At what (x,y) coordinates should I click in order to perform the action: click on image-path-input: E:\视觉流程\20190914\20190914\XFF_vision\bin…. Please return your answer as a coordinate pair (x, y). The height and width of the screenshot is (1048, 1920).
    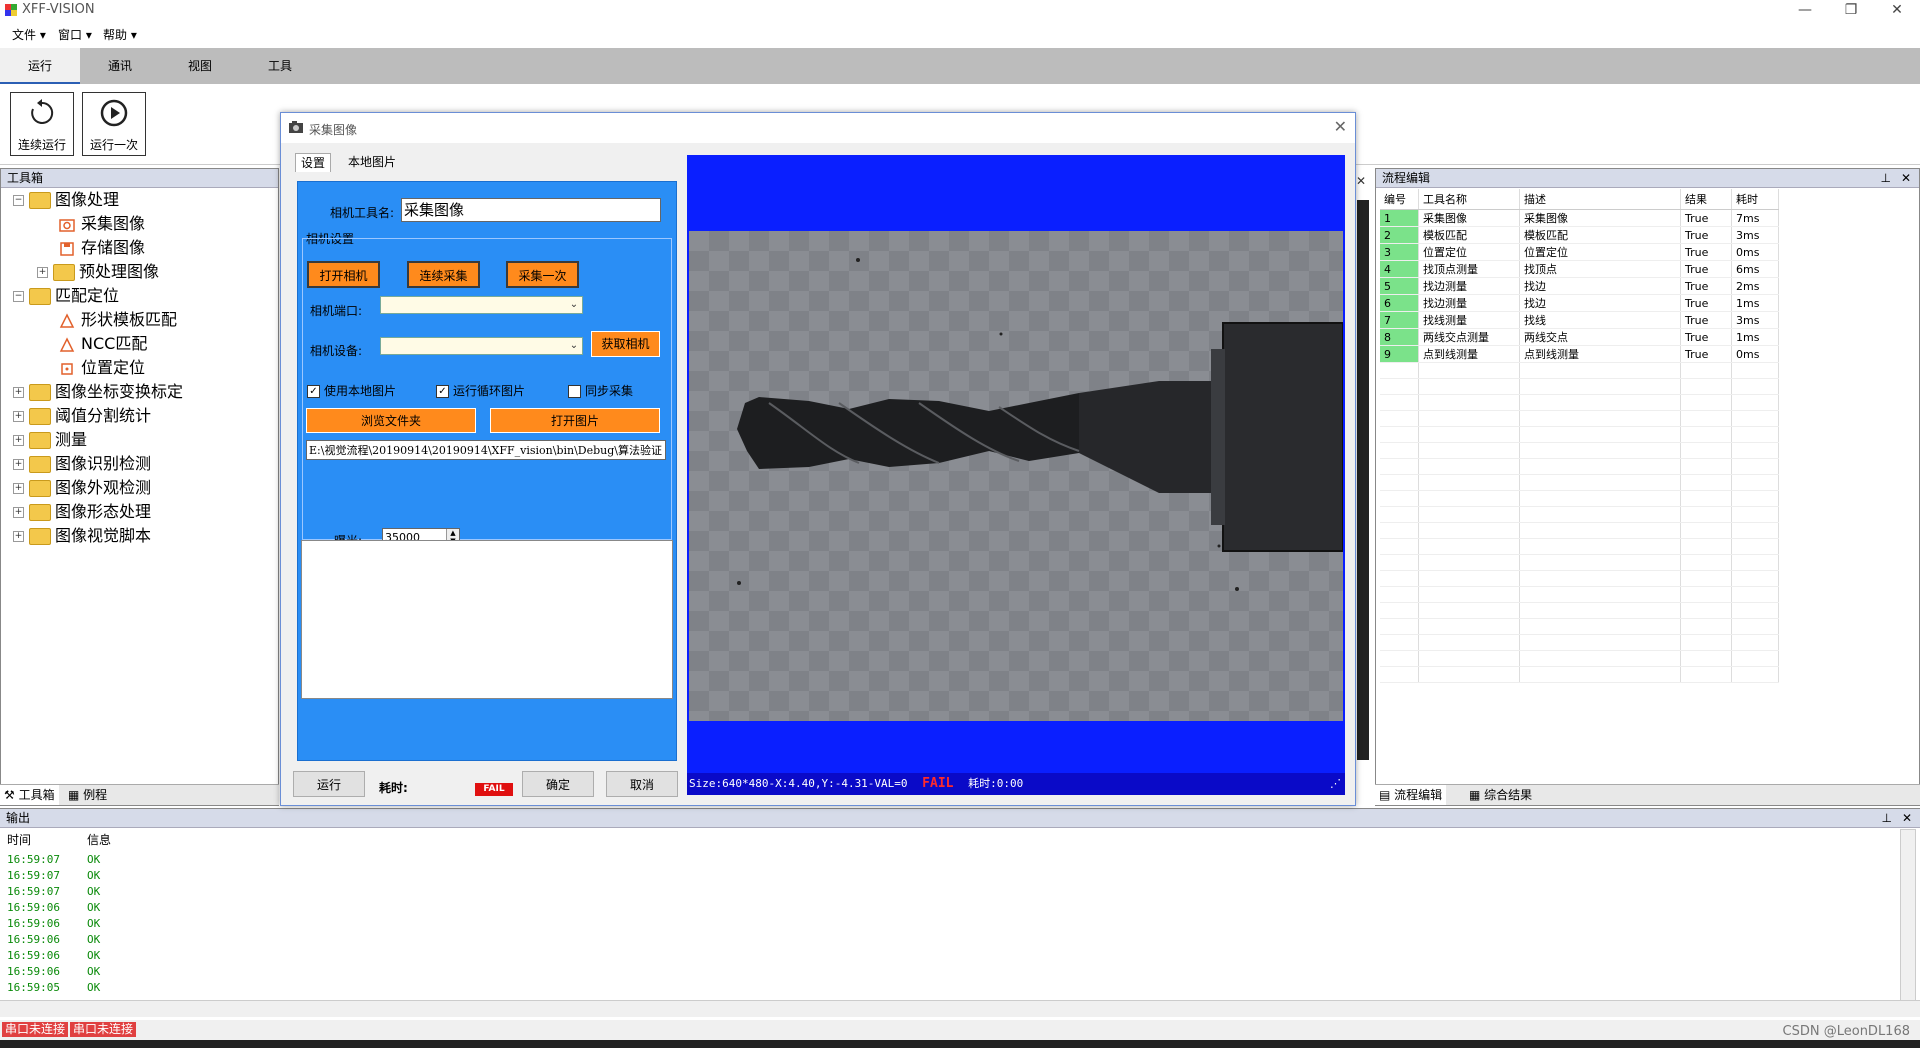
    Looking at the image, I should click on (486, 450).